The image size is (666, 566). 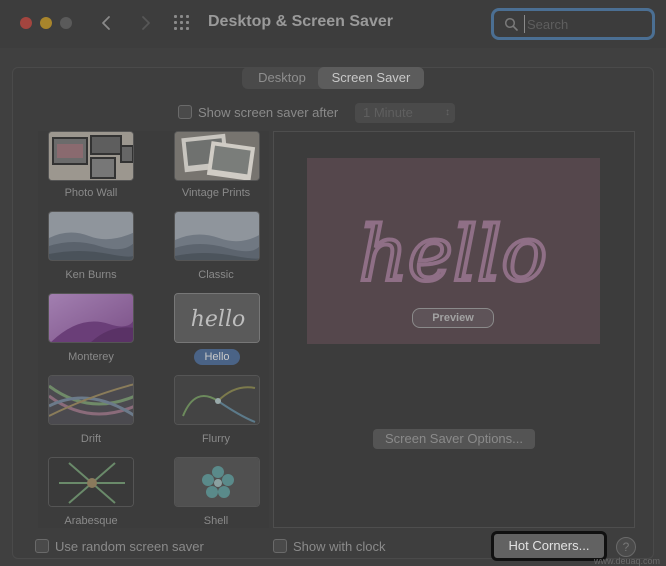 I want to click on close-window-button, so click(x=26, y=23).